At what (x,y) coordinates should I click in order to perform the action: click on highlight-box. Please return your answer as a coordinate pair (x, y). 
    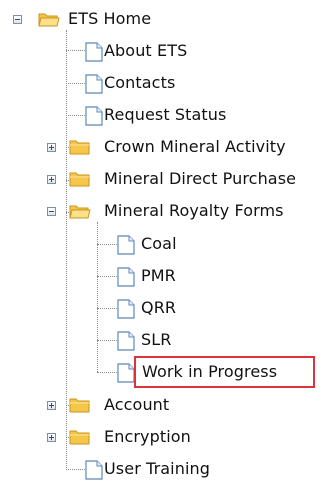
    Looking at the image, I should click on (224, 372).